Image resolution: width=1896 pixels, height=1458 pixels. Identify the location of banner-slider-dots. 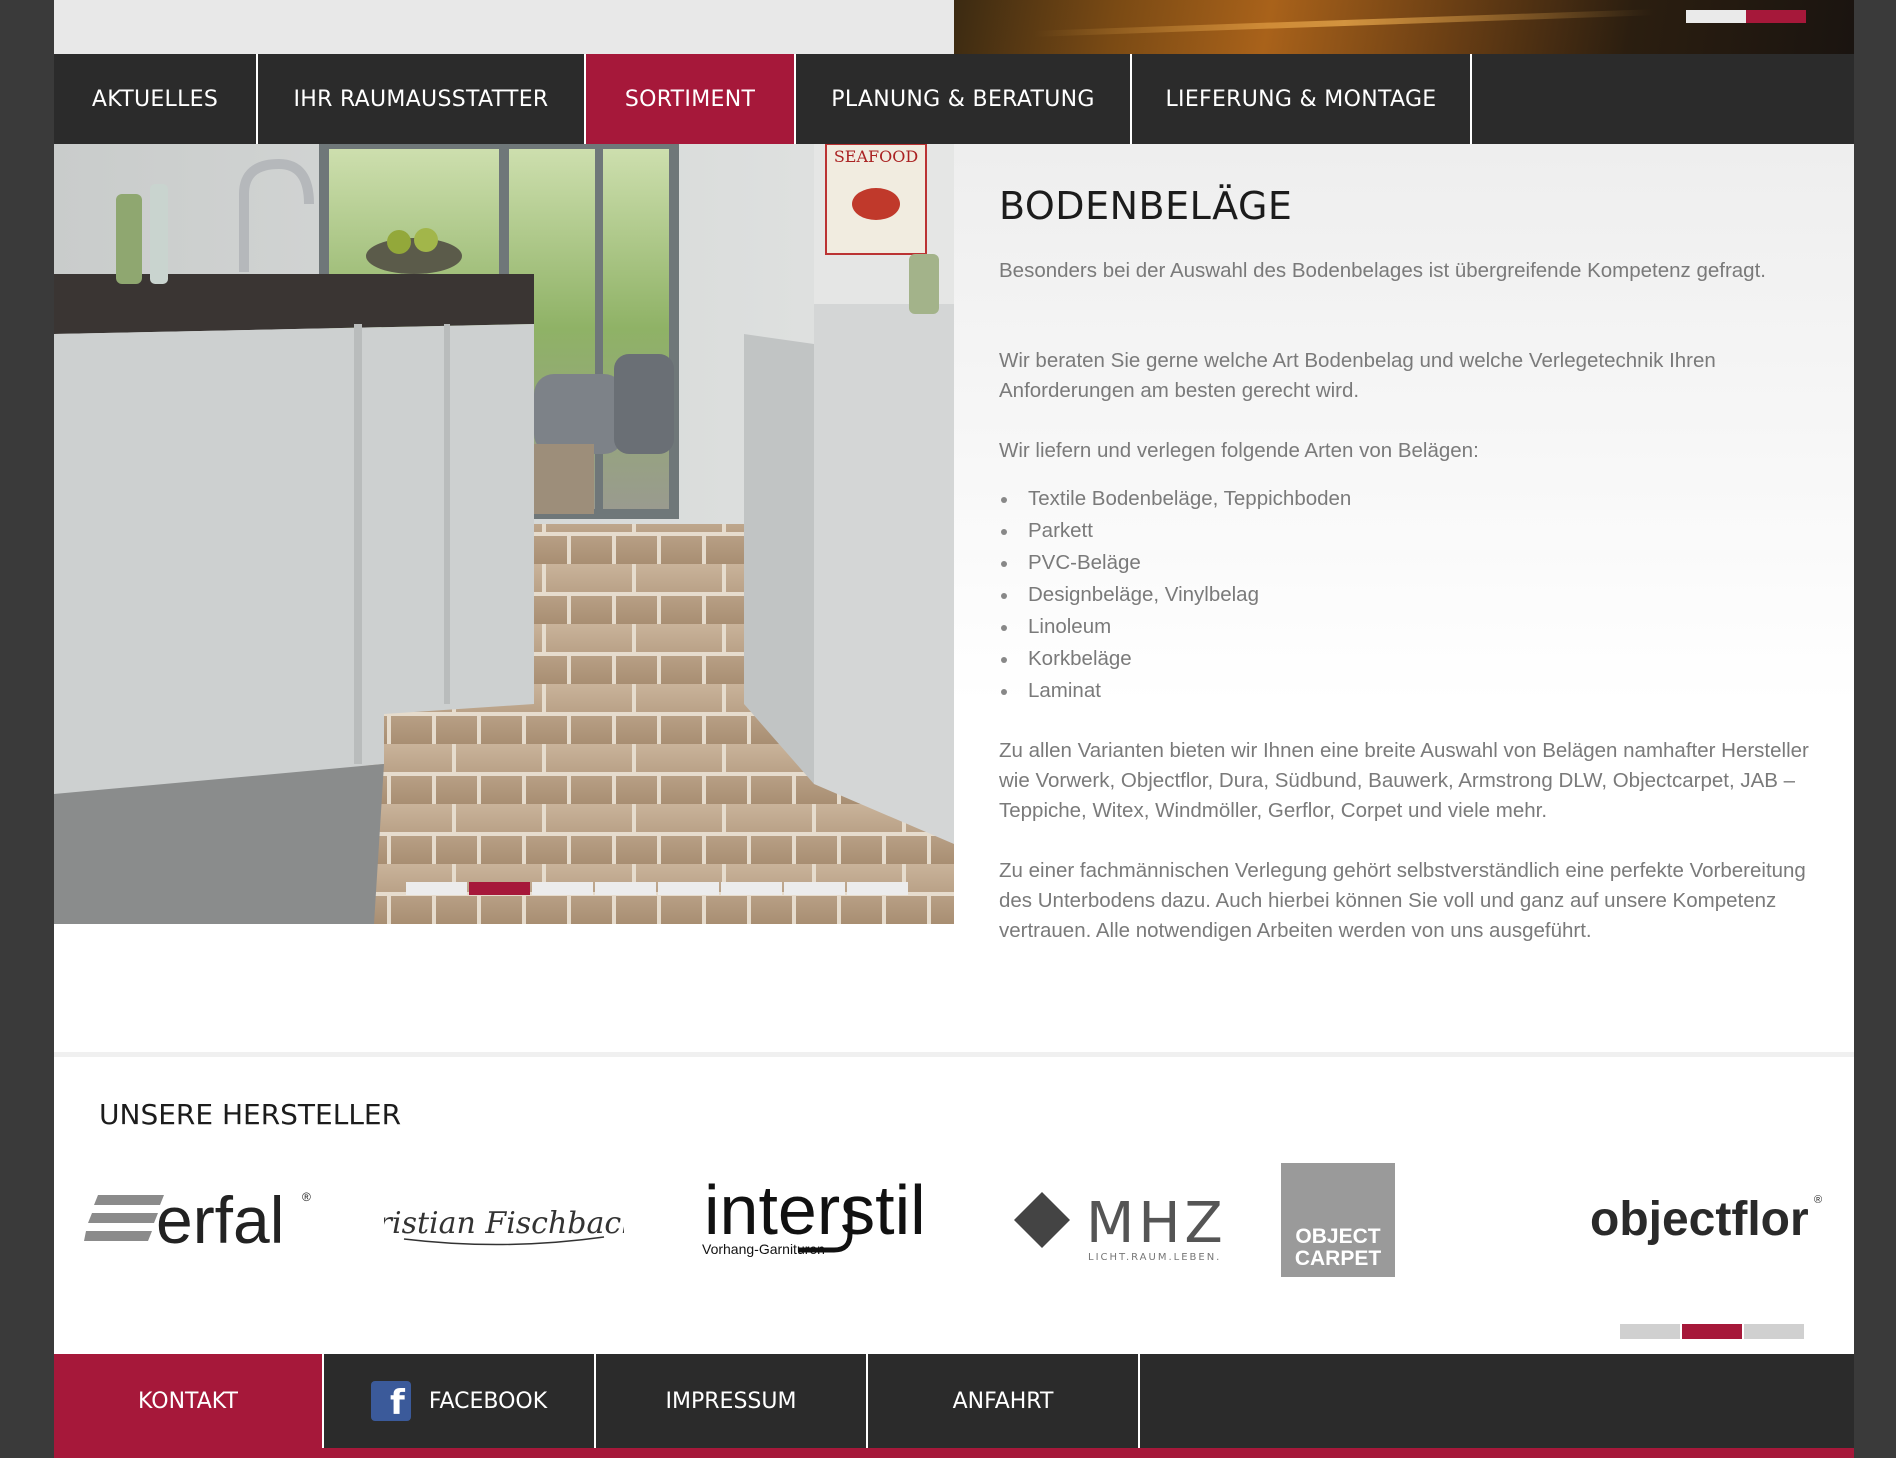
(1746, 16).